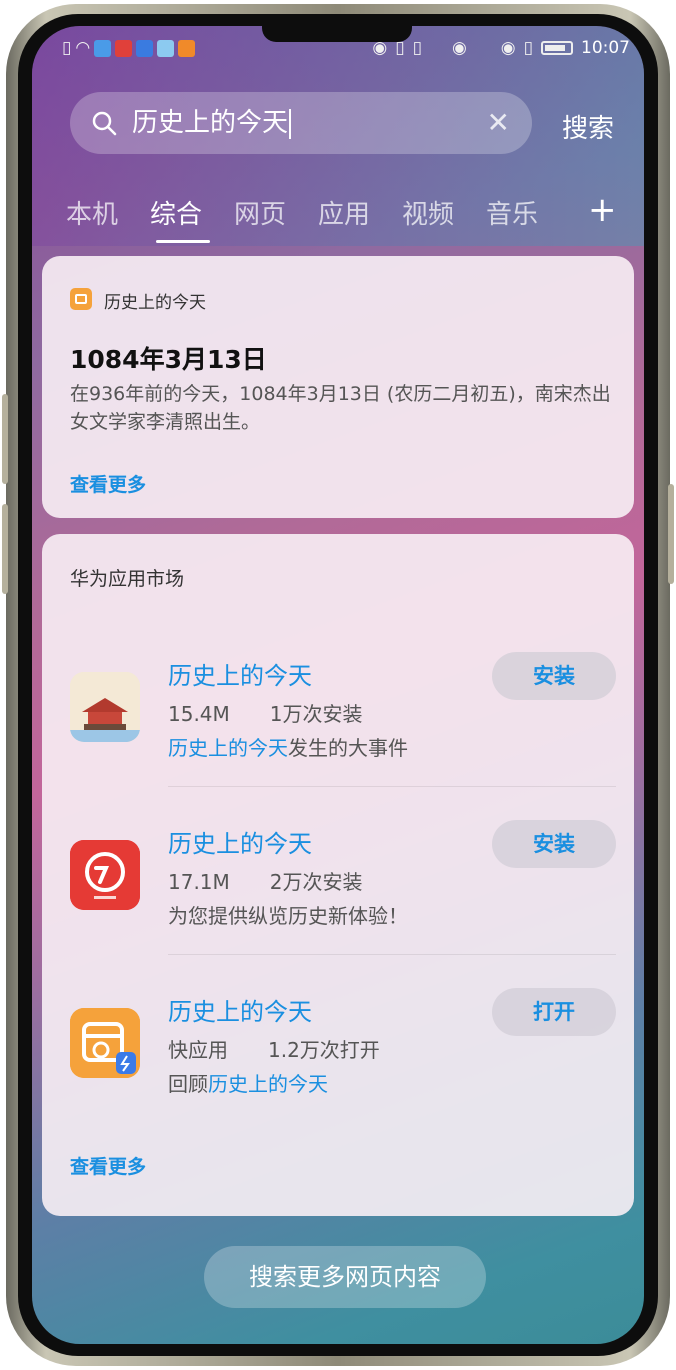 The width and height of the screenshot is (676, 1370). I want to click on mail-icon, so click(166, 48).